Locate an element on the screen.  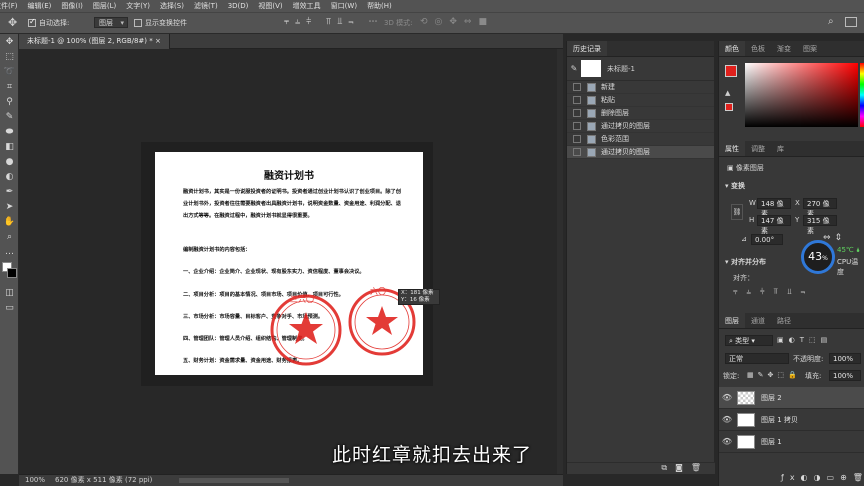
fill-field: 100% is located at coordinates (845, 375).